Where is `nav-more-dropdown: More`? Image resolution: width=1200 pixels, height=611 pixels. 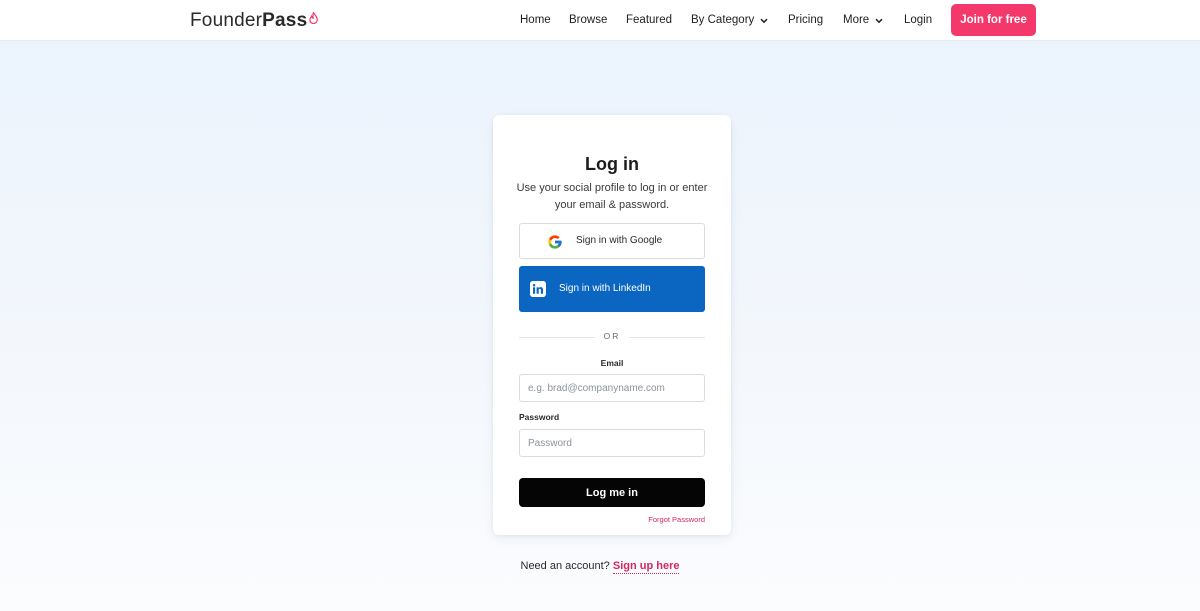 nav-more-dropdown: More is located at coordinates (863, 20).